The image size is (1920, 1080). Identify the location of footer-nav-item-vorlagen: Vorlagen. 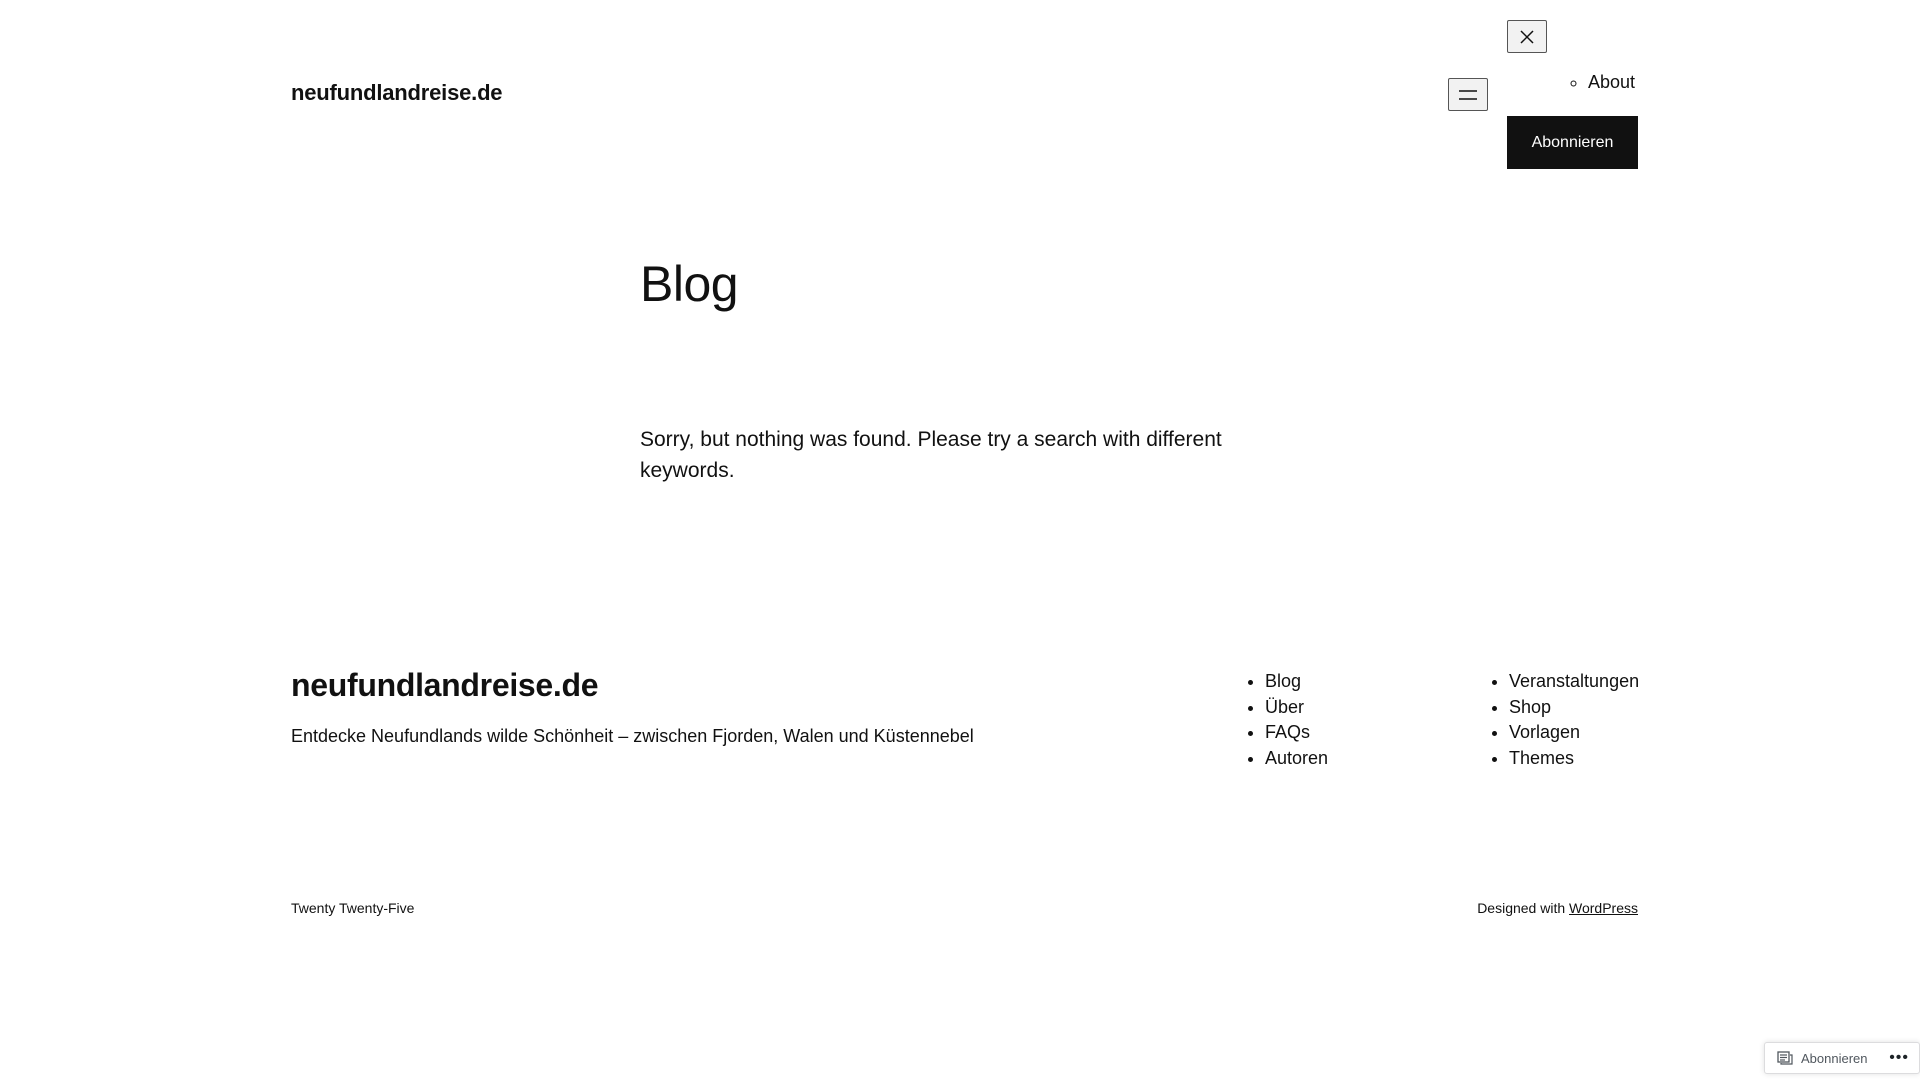
(1574, 733).